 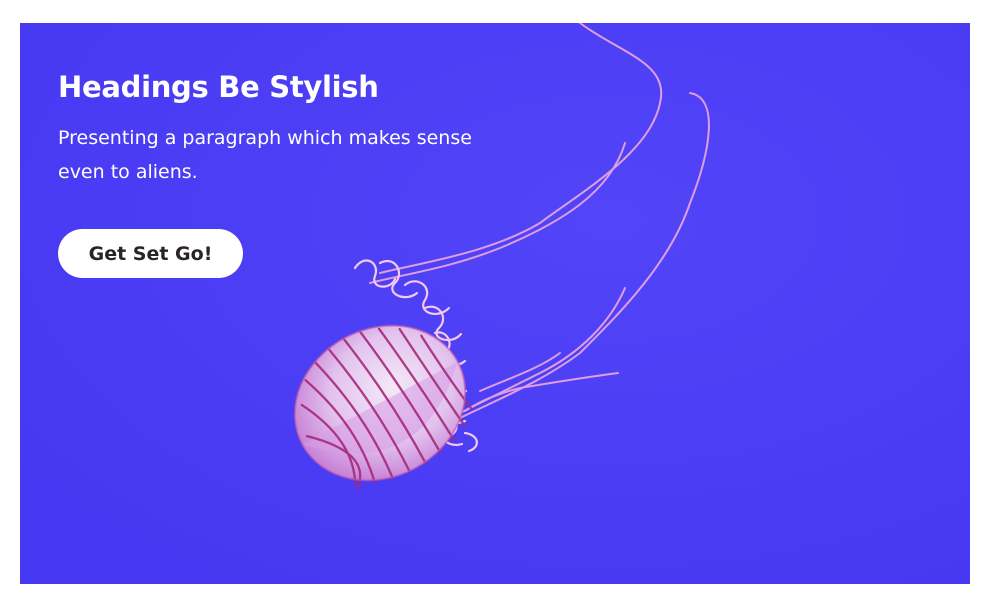 What do you see at coordinates (218, 87) in the screenshot?
I see `hero-heading: Headings Be Stylish` at bounding box center [218, 87].